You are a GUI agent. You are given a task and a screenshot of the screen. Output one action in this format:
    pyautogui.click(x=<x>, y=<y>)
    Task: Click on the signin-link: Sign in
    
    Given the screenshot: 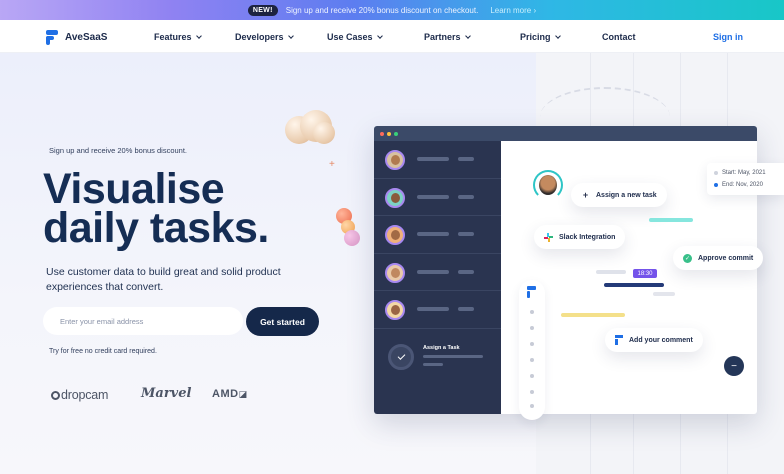 What is the action you would take?
    pyautogui.click(x=728, y=37)
    